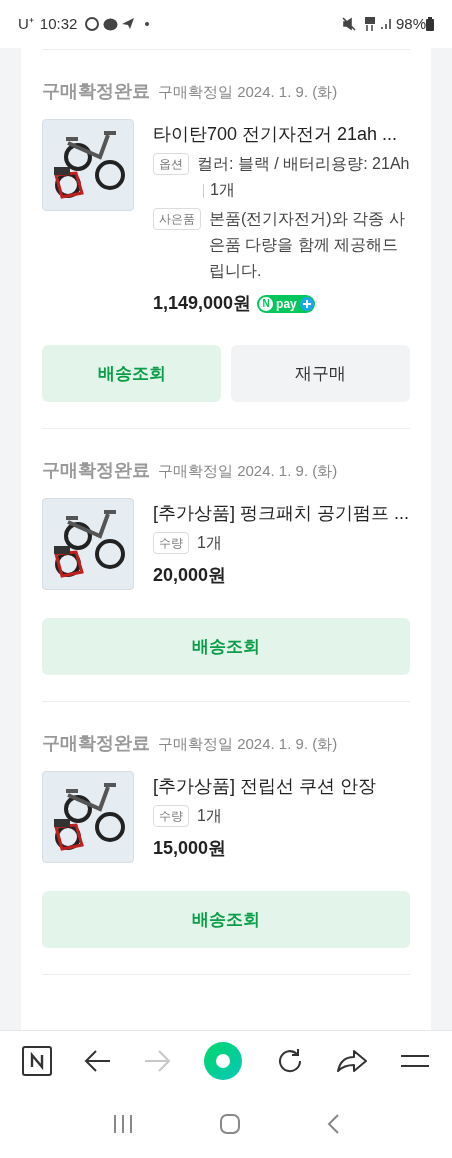  What do you see at coordinates (430, 24) in the screenshot?
I see `battery-icon` at bounding box center [430, 24].